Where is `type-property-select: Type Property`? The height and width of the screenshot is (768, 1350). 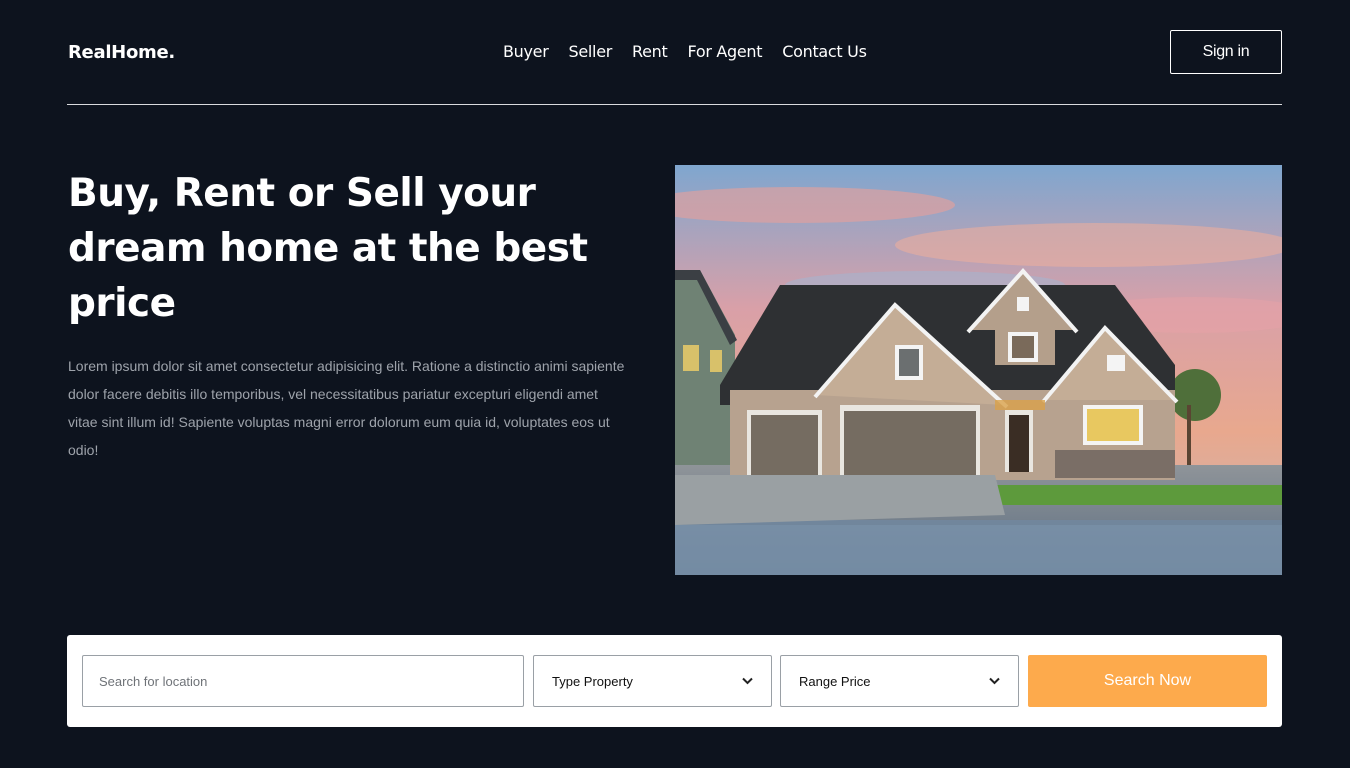
type-property-select: Type Property is located at coordinates (652, 681).